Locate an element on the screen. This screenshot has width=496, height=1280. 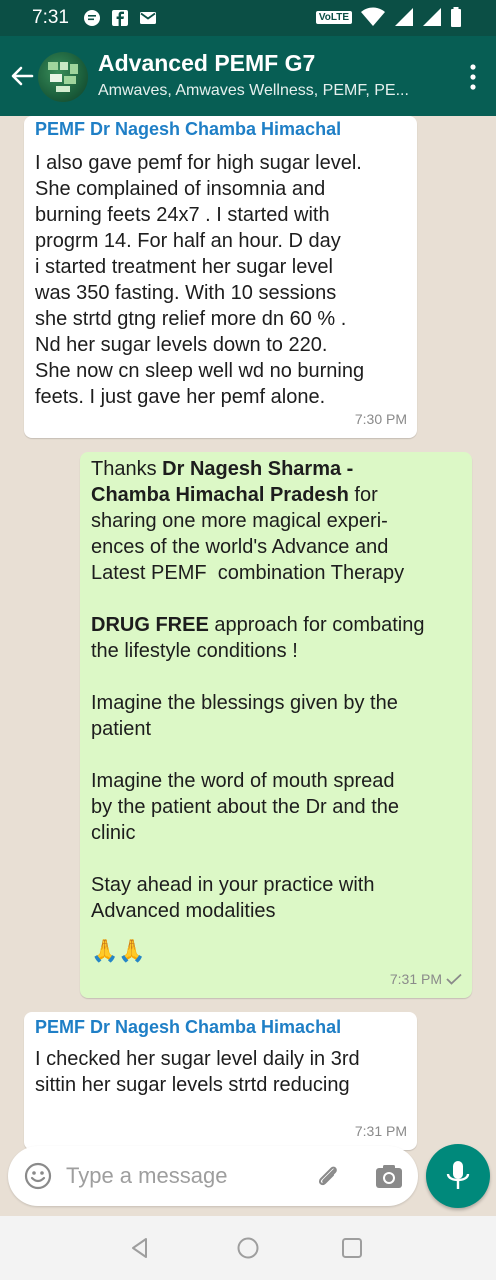
message-line: Latest PEMF combination Therapy is located at coordinates (248, 573).